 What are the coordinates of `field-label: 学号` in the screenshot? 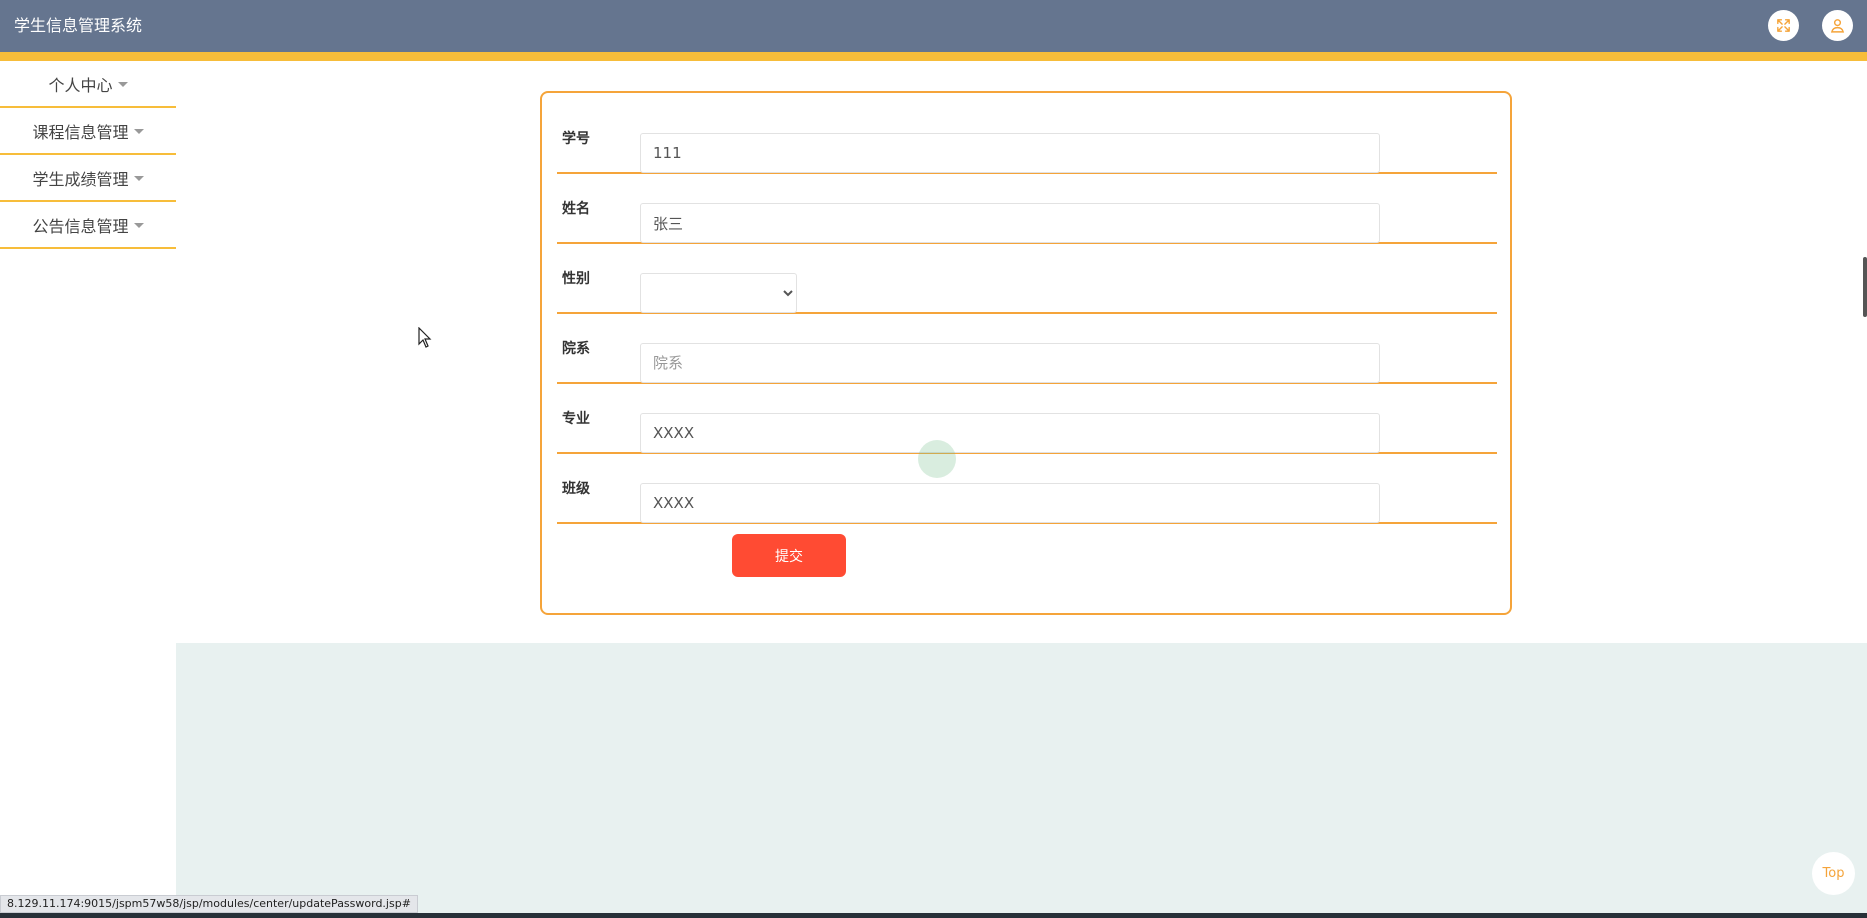 It's located at (576, 139).